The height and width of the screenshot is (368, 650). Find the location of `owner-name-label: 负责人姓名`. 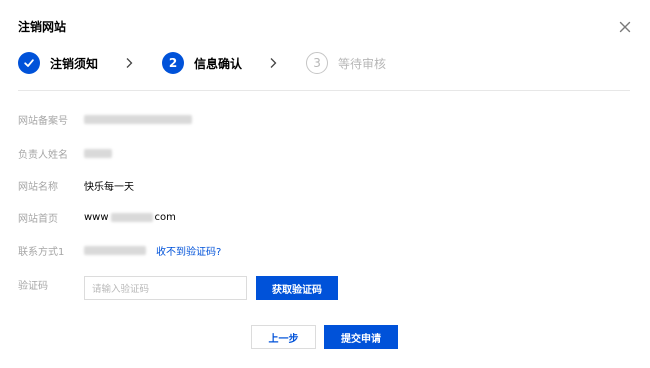

owner-name-label: 负责人姓名 is located at coordinates (43, 155).